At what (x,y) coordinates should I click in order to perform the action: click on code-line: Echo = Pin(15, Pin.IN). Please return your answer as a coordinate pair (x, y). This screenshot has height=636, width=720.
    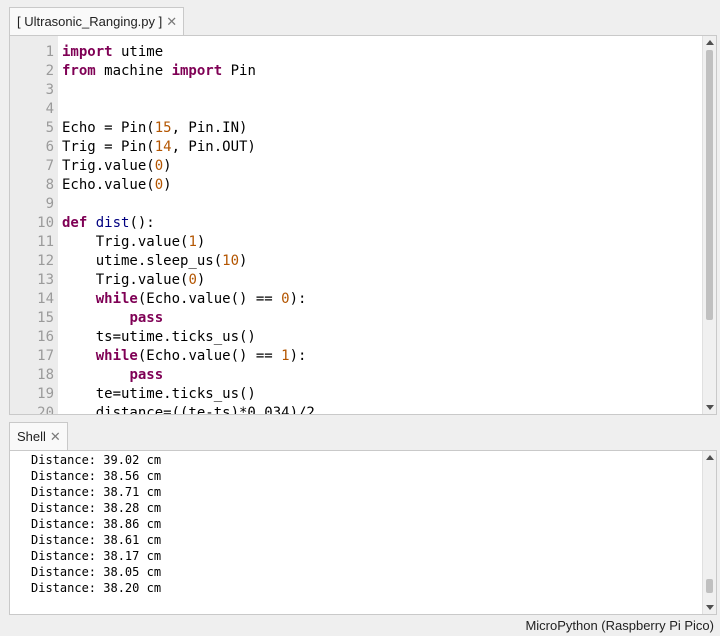
    Looking at the image, I should click on (154, 128).